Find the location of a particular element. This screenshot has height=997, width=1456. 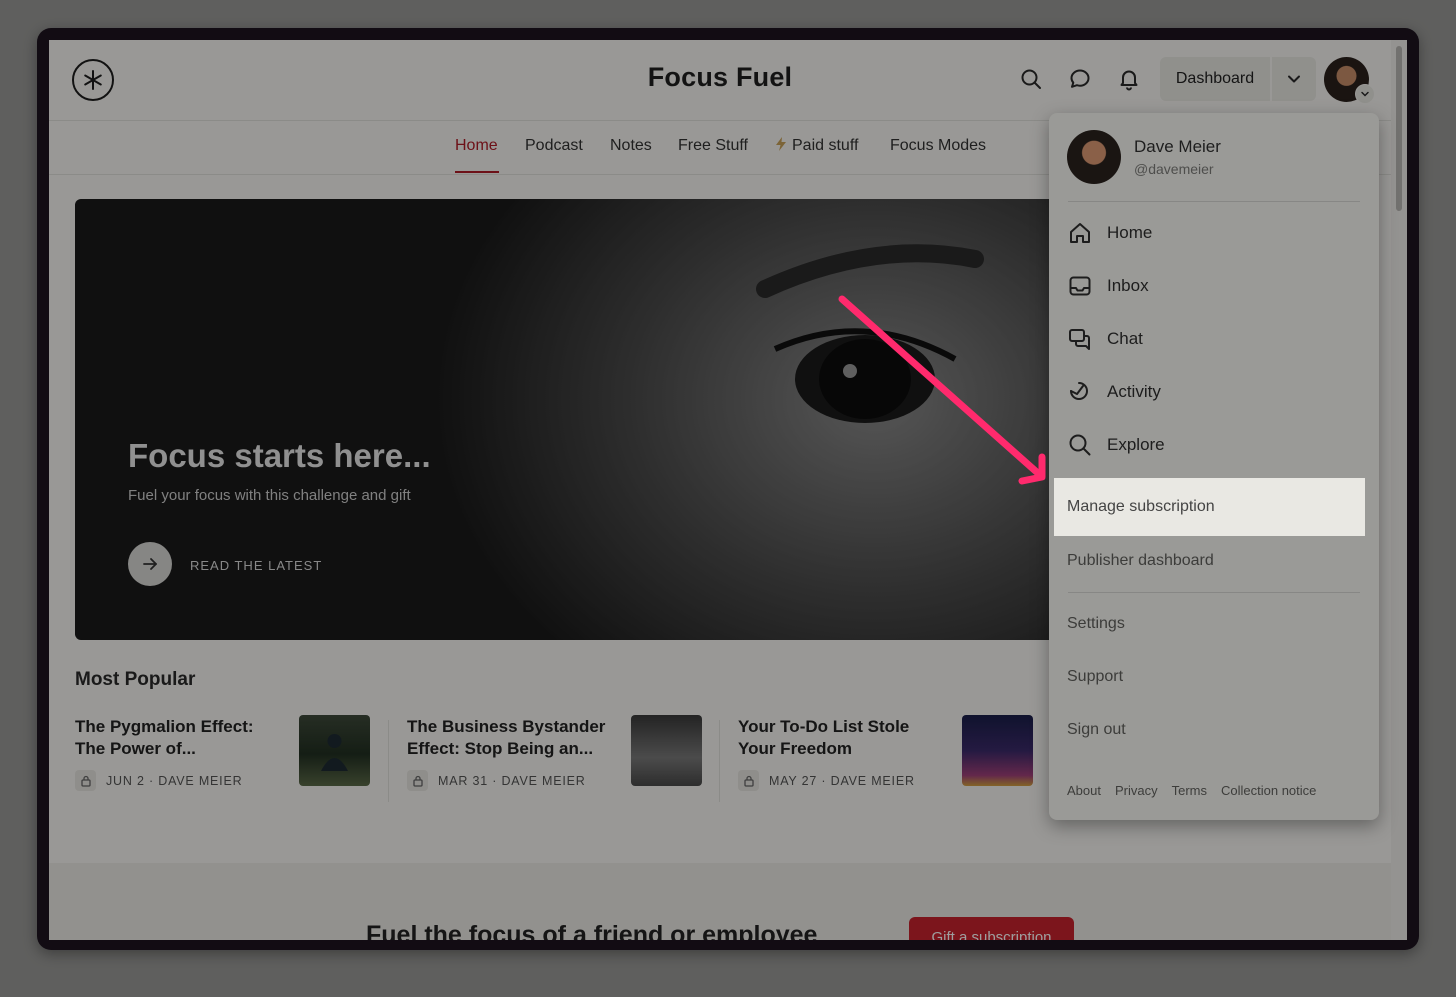

chat-icon is located at coordinates (1079, 339).